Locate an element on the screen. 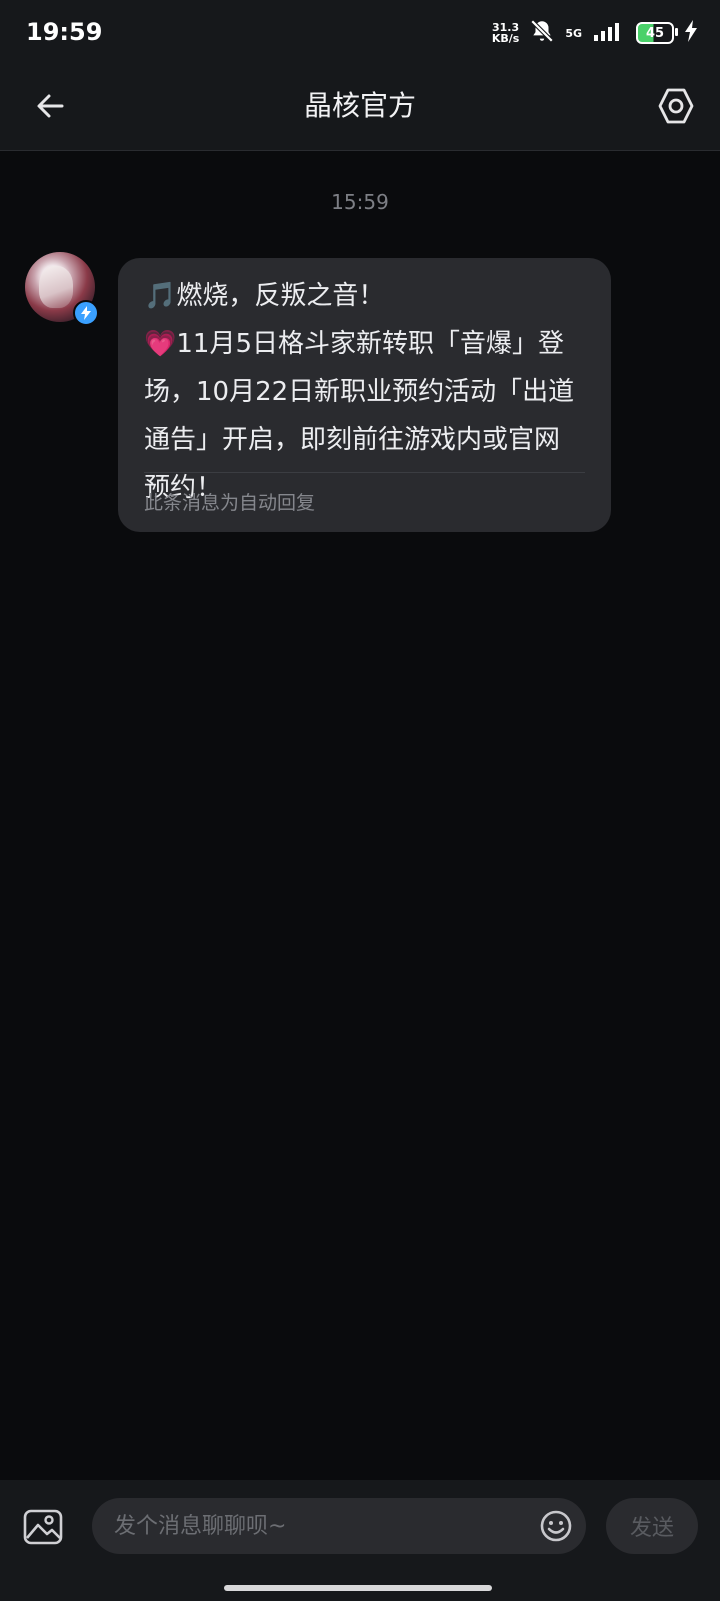 Image resolution: width=720 pixels, height=1601 pixels. emoji-icon is located at coordinates (556, 1526).